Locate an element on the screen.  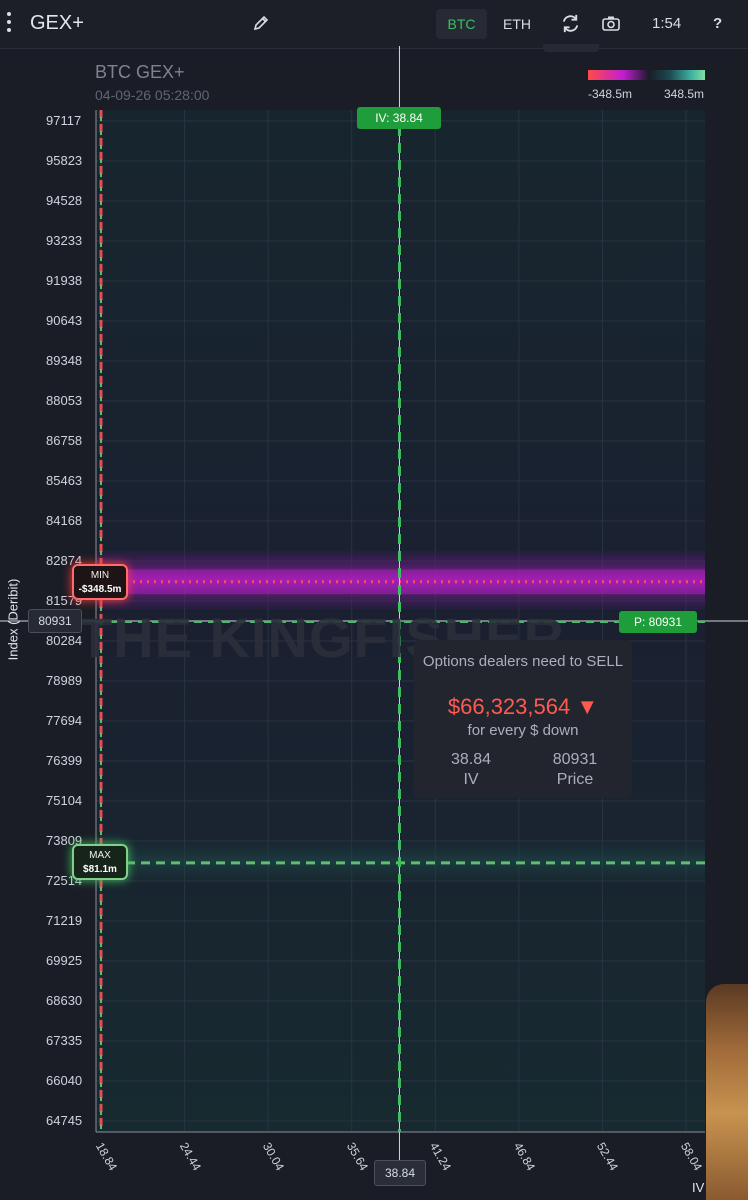
iv-cursor-tag: IV: 38.84 is located at coordinates (399, 118).